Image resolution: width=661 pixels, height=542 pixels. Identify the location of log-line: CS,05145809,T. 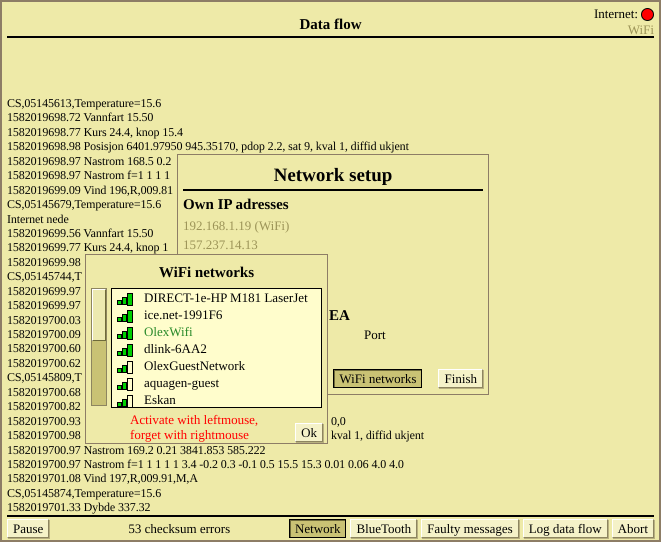
(44, 377).